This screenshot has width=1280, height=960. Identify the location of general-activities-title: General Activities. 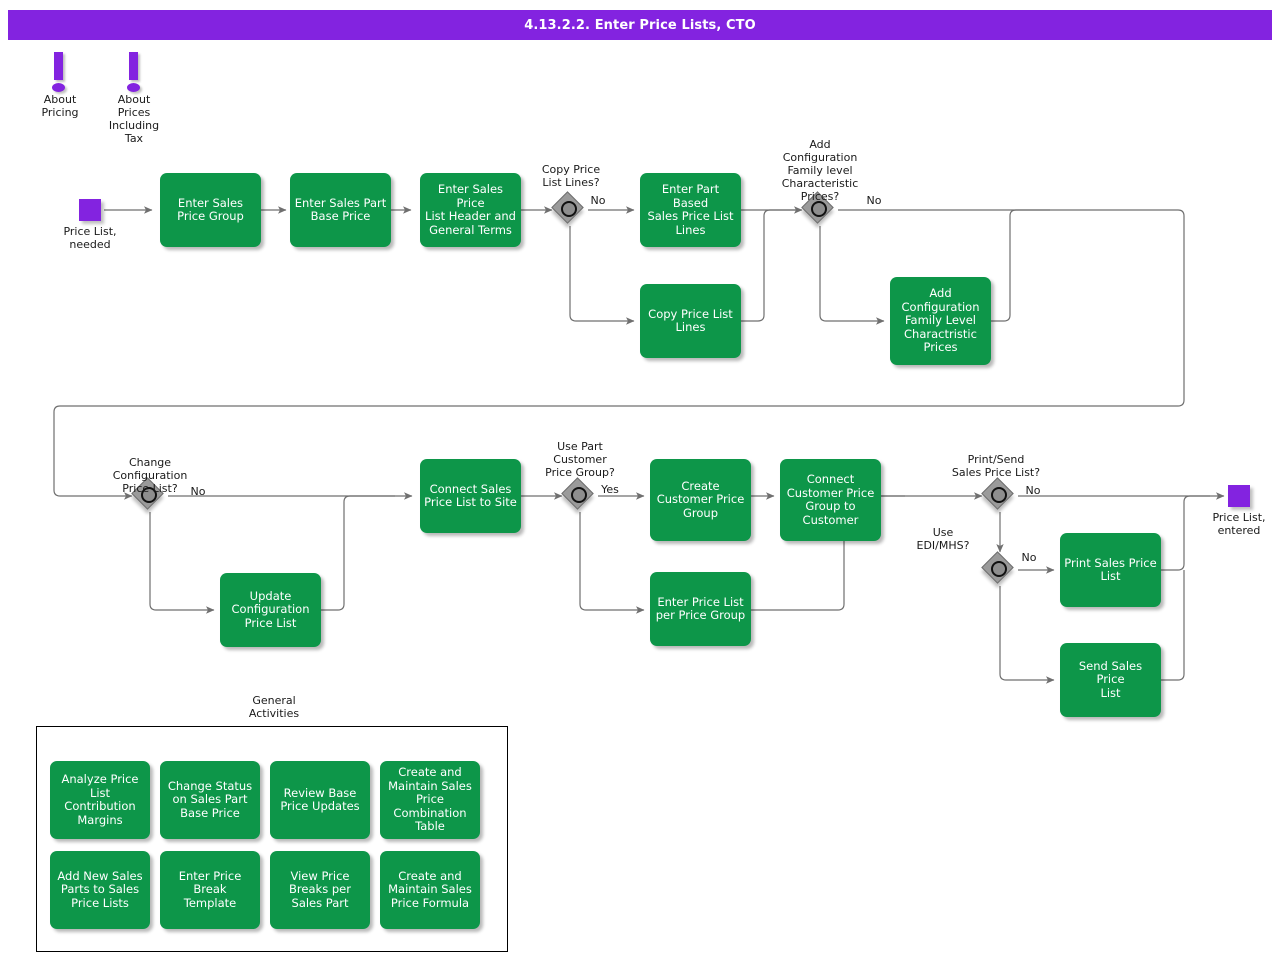
(274, 707).